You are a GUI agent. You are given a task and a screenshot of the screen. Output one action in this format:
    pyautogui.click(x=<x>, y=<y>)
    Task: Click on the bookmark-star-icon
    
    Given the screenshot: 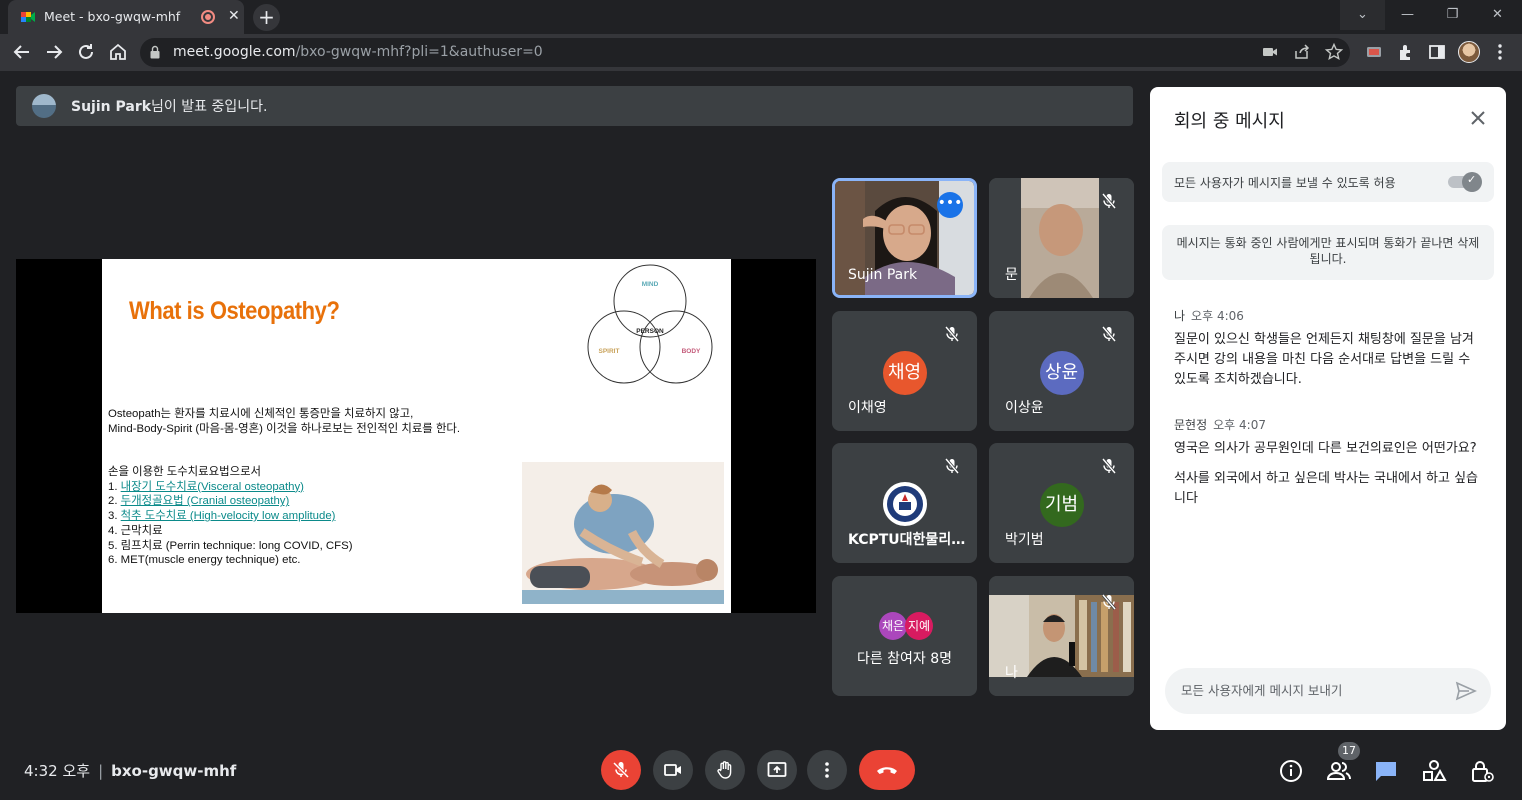 What is the action you would take?
    pyautogui.click(x=1334, y=52)
    